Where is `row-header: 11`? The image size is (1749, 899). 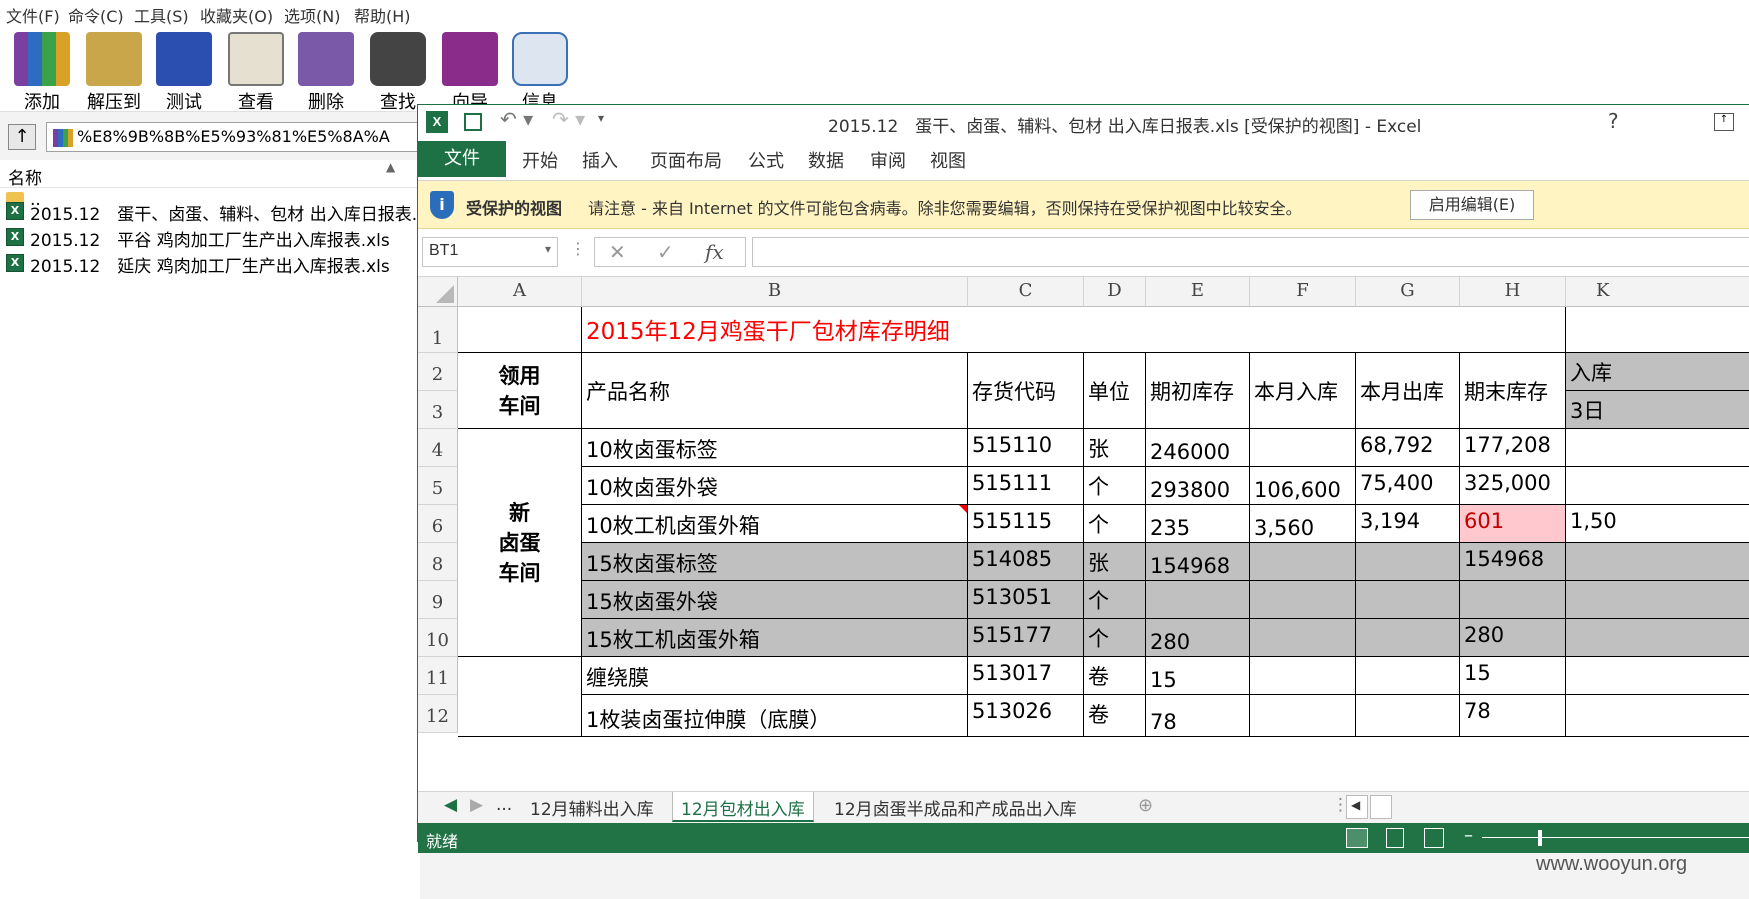 row-header: 11 is located at coordinates (438, 676).